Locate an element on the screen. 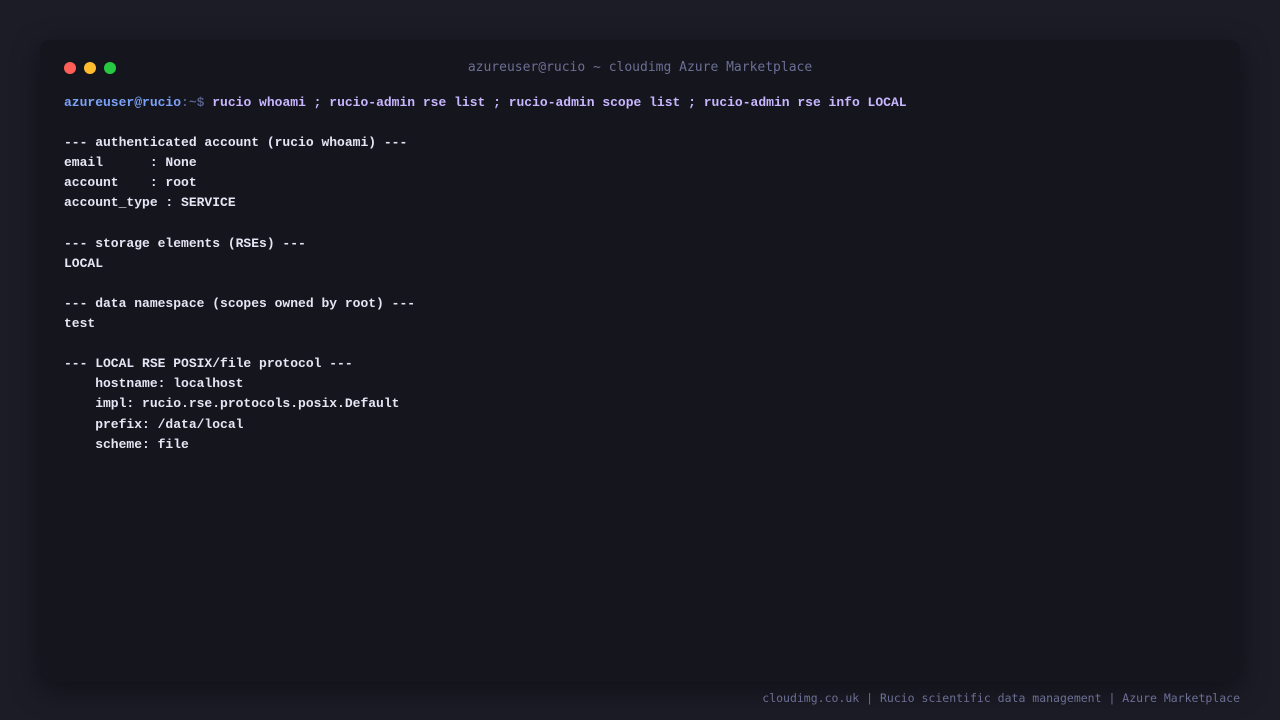 This screenshot has height=720, width=1280. output-line-scope: test is located at coordinates (80, 324).